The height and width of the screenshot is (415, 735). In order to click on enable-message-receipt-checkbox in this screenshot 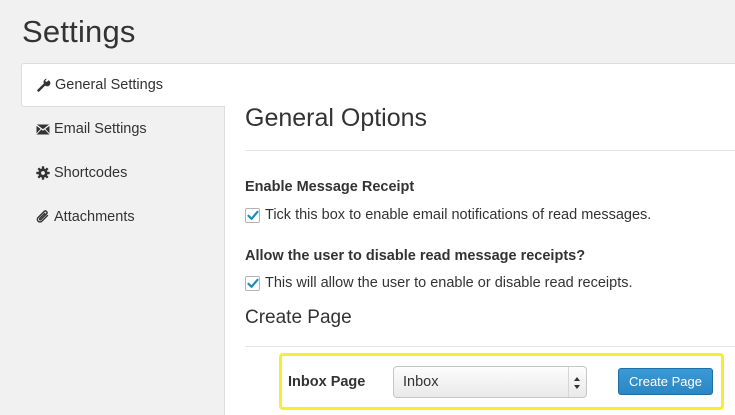, I will do `click(252, 215)`.